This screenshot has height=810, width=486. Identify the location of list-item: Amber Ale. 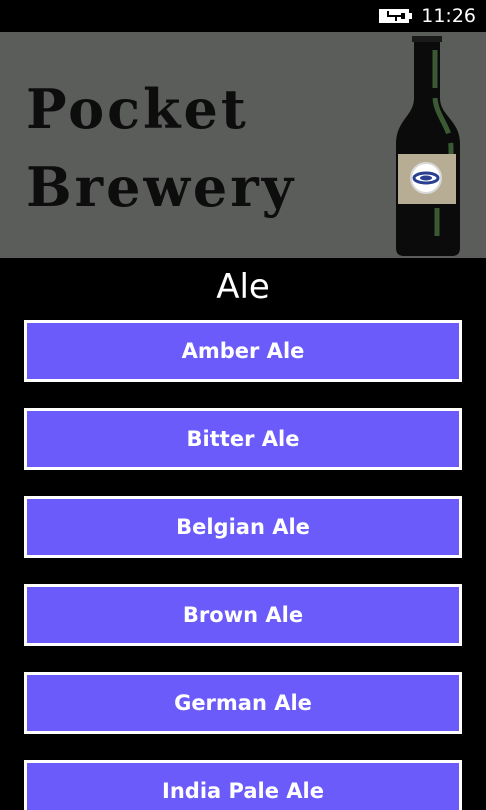
(243, 351).